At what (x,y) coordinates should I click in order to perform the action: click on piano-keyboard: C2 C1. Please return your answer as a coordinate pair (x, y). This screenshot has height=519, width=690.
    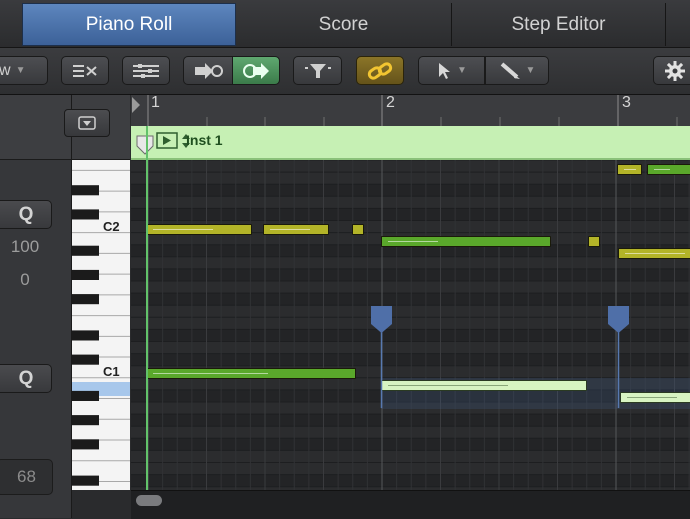
    Looking at the image, I should click on (101, 325).